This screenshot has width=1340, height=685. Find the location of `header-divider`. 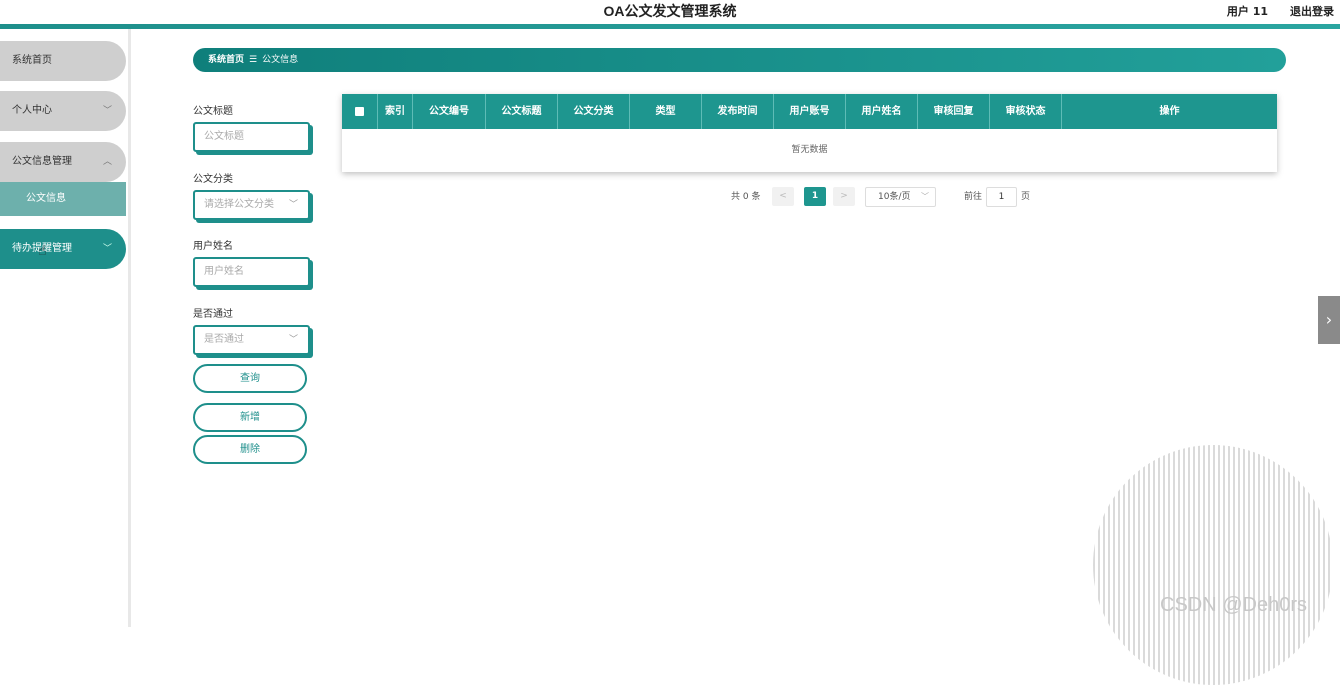

header-divider is located at coordinates (670, 26).